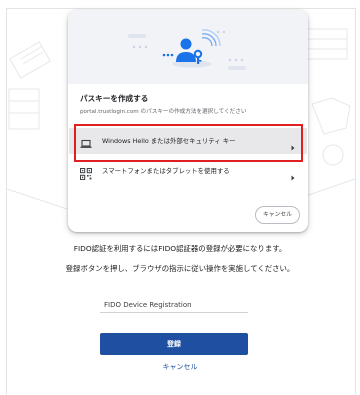 This screenshot has height=395, width=360. What do you see at coordinates (86, 172) in the screenshot?
I see `qr-code-icon` at bounding box center [86, 172].